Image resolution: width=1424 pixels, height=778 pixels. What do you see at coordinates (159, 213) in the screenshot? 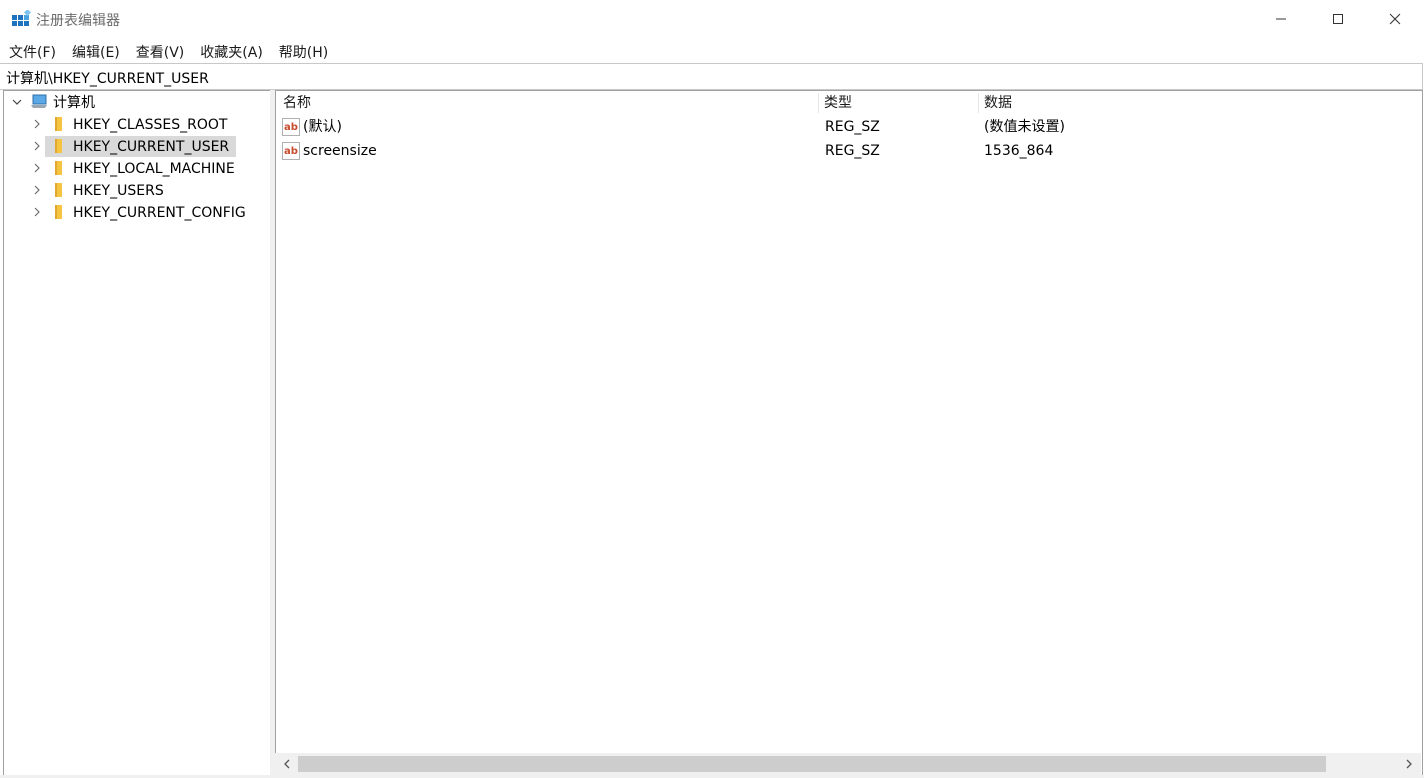
I see `tree-item-label: HKEY_CURRENT_CONFIG` at bounding box center [159, 213].